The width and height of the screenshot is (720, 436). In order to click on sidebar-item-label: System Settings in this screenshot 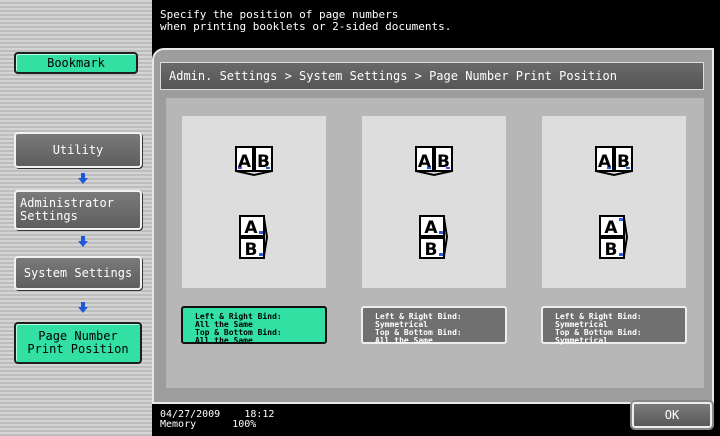, I will do `click(78, 272)`.